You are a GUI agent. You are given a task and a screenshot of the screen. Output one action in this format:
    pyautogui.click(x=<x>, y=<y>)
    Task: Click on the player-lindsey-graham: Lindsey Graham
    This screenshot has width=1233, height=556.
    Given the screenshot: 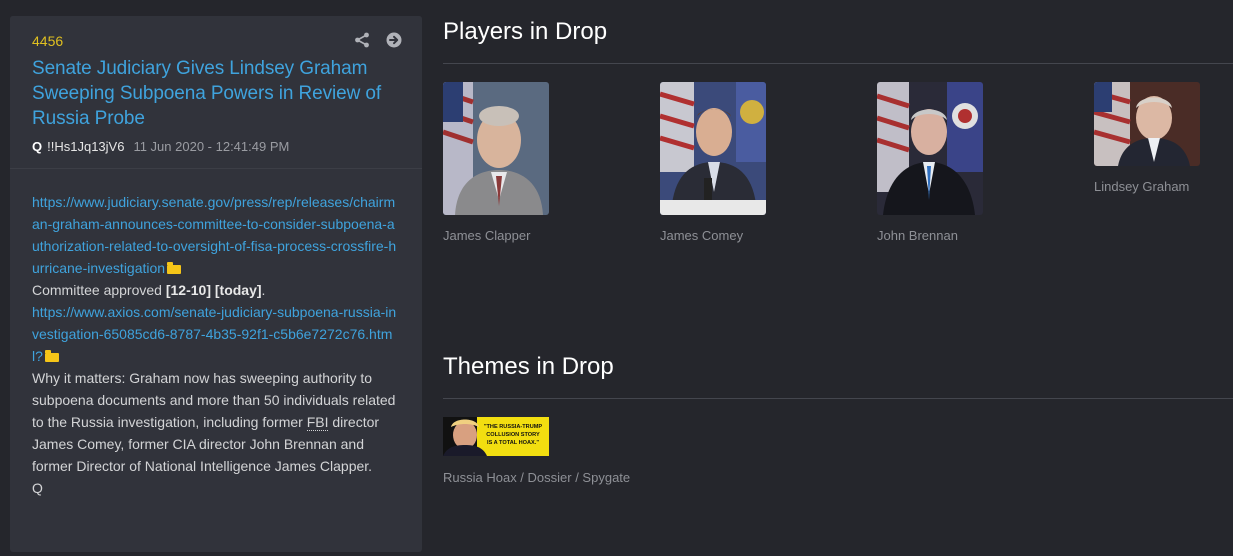 What is the action you would take?
    pyautogui.click(x=1163, y=138)
    